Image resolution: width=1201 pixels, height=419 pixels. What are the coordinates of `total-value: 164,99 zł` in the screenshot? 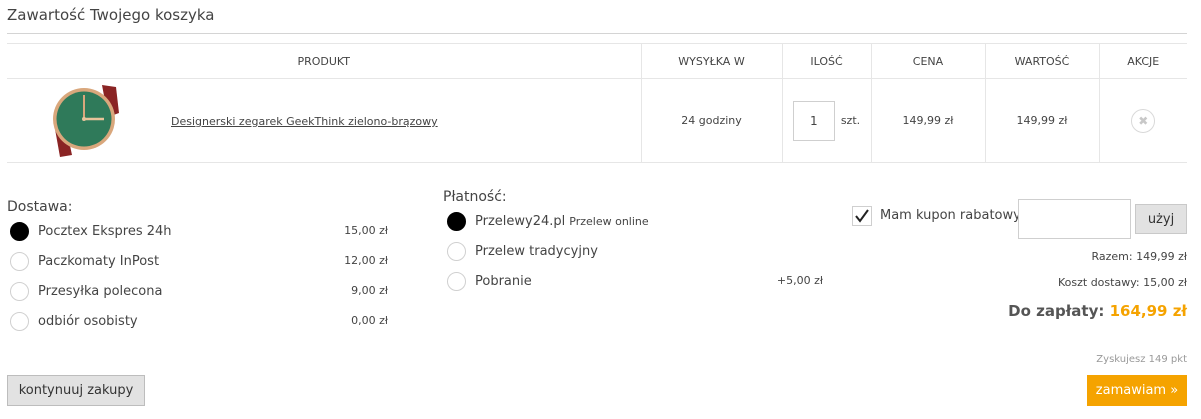 It's located at (1148, 311).